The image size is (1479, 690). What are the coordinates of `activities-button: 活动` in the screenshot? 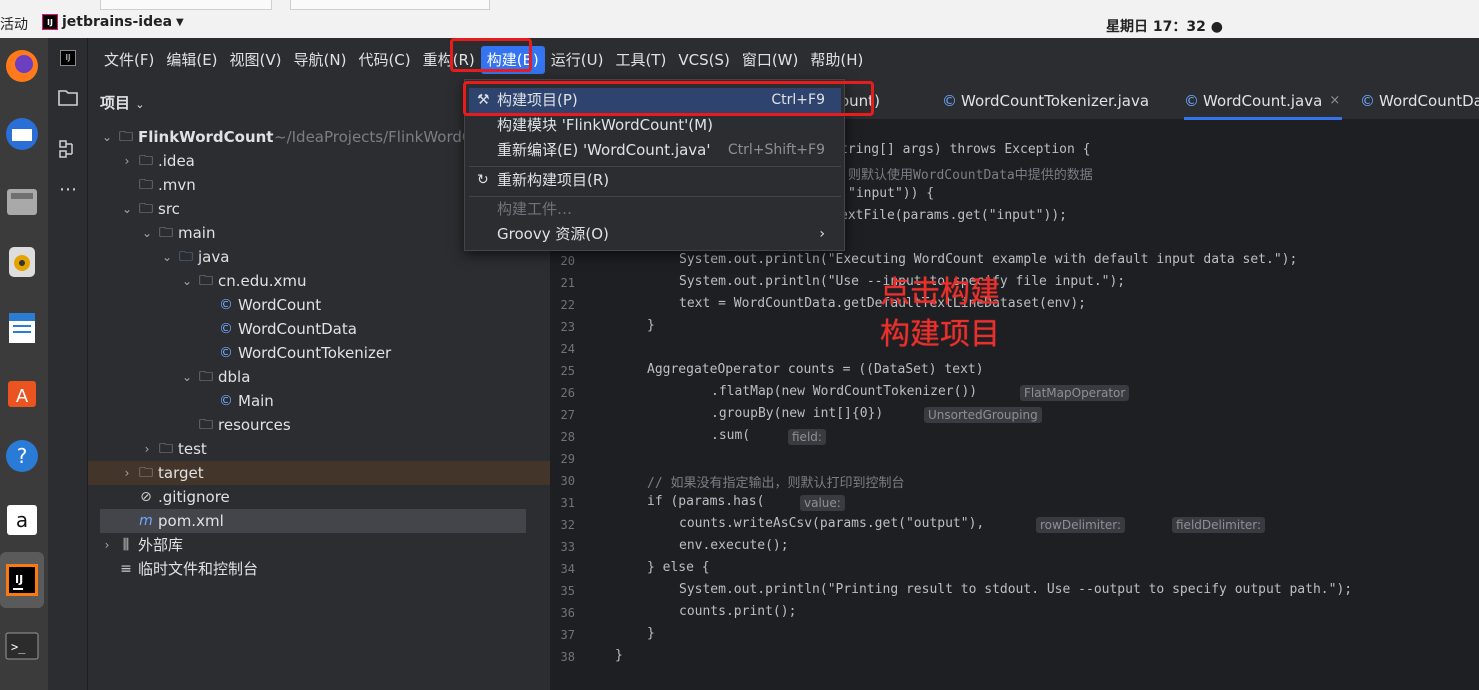 It's located at (14, 24).